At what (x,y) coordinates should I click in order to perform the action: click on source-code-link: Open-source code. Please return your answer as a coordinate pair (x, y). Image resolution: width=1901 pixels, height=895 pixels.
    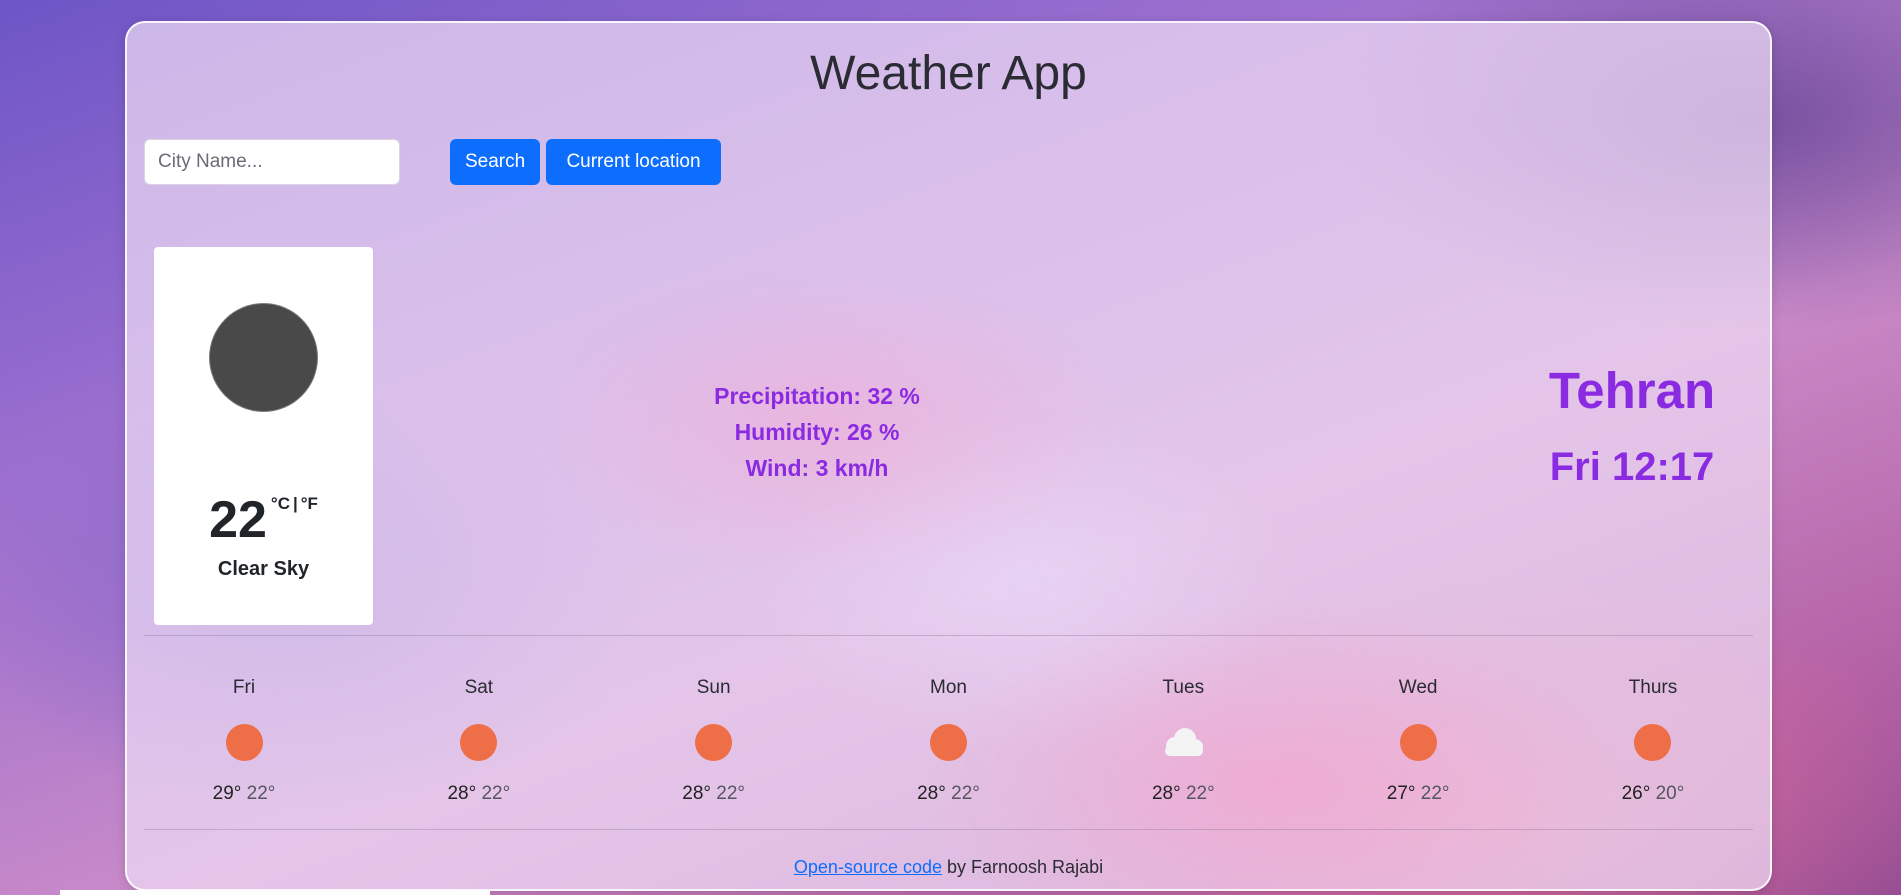
    Looking at the image, I should click on (868, 867).